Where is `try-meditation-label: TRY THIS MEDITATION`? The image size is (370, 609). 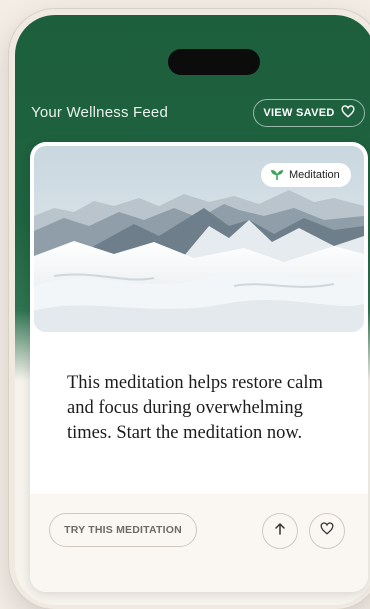
try-meditation-label: TRY THIS MEDITATION is located at coordinates (123, 530).